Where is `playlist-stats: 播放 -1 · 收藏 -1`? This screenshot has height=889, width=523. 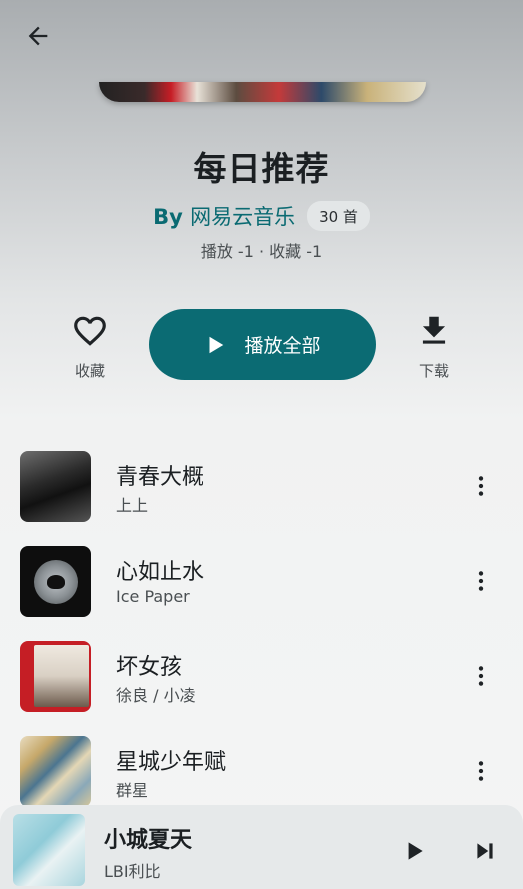 playlist-stats: 播放 -1 · 收藏 -1 is located at coordinates (261, 251).